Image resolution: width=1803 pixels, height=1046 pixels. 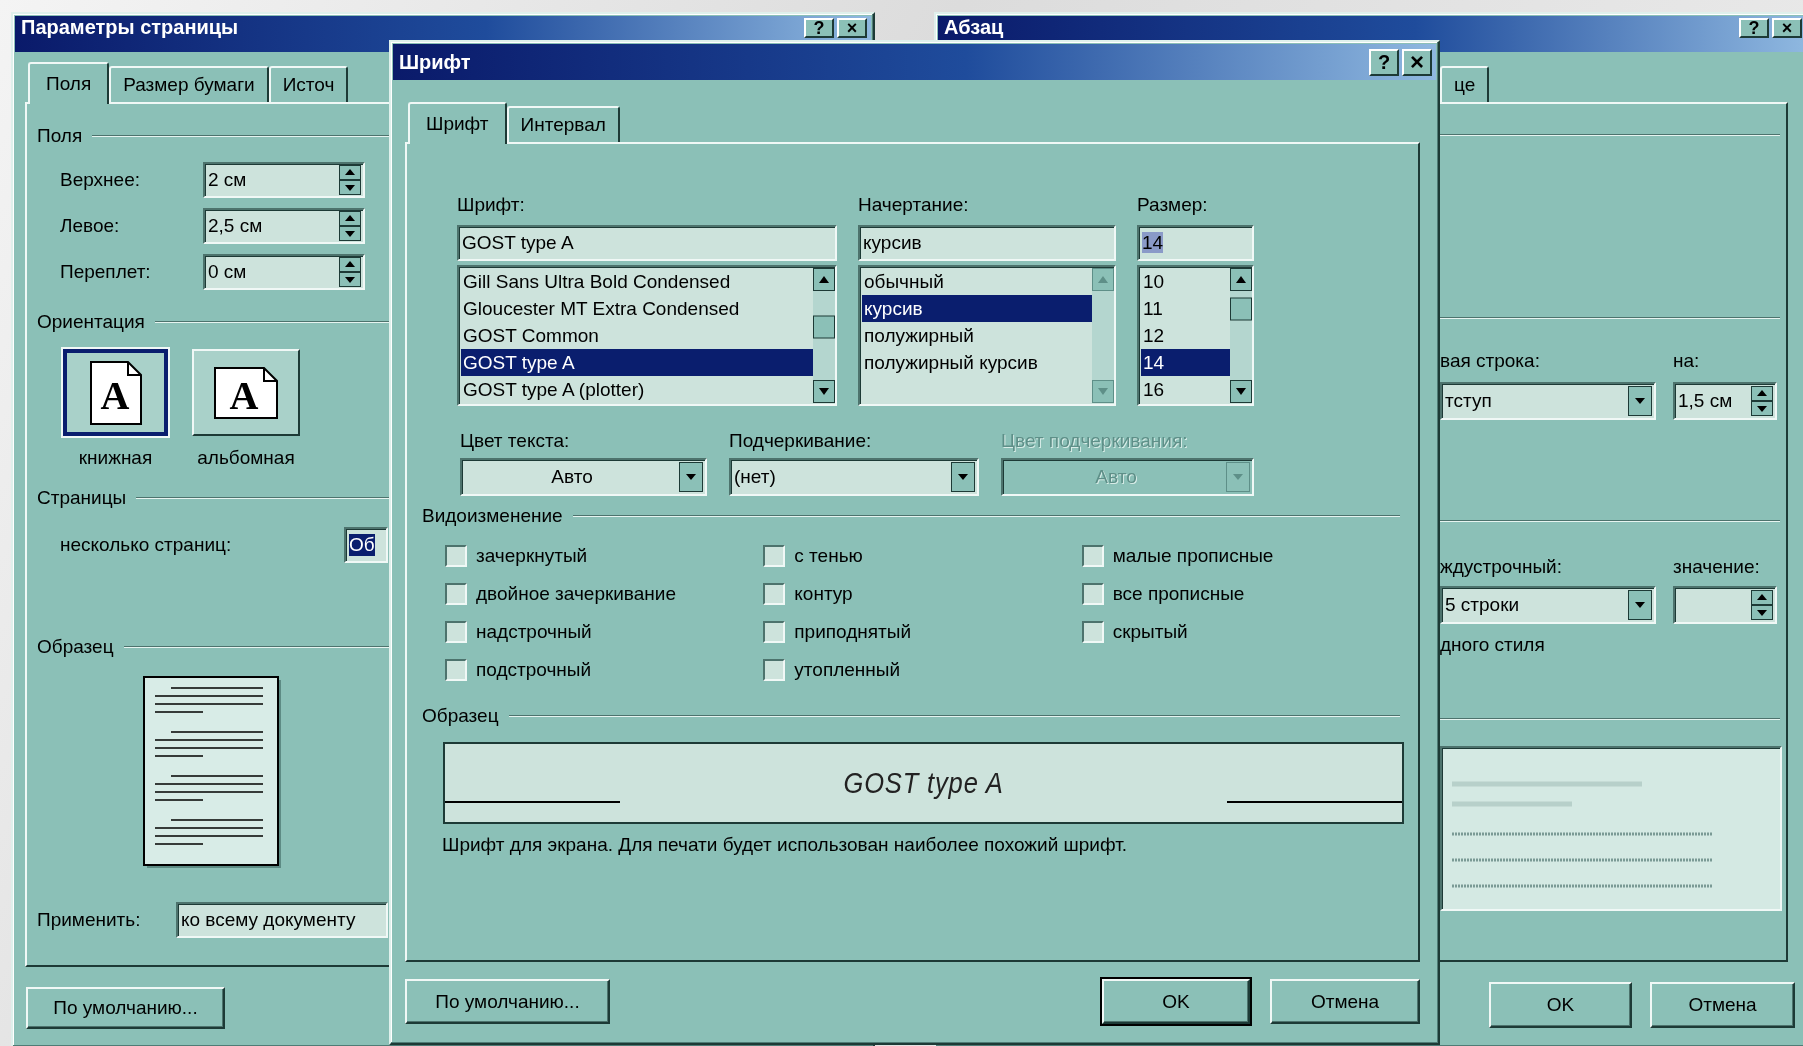 What do you see at coordinates (1185, 335) in the screenshot?
I see `list-item: 12` at bounding box center [1185, 335].